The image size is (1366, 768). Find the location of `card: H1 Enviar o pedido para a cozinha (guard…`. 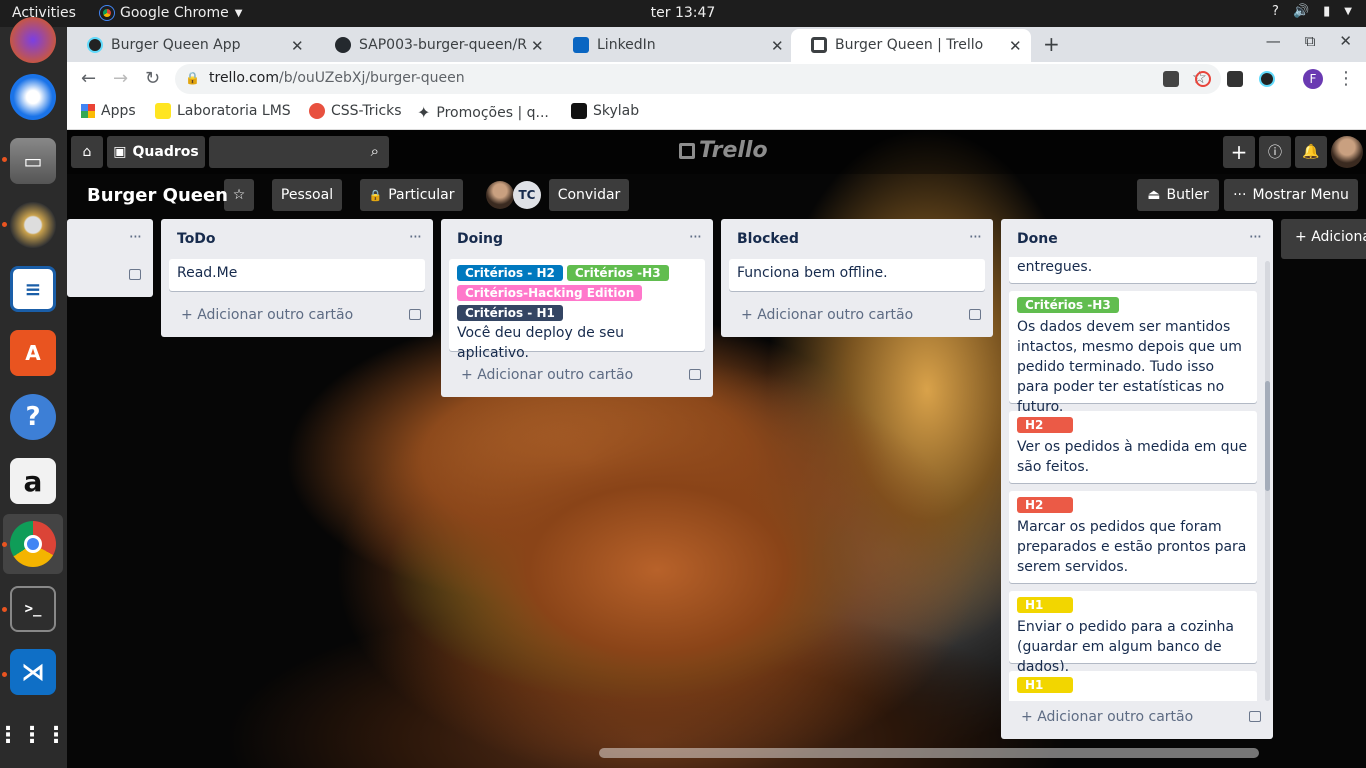

card: H1 Enviar o pedido para a cozinha (guard… is located at coordinates (1133, 633).